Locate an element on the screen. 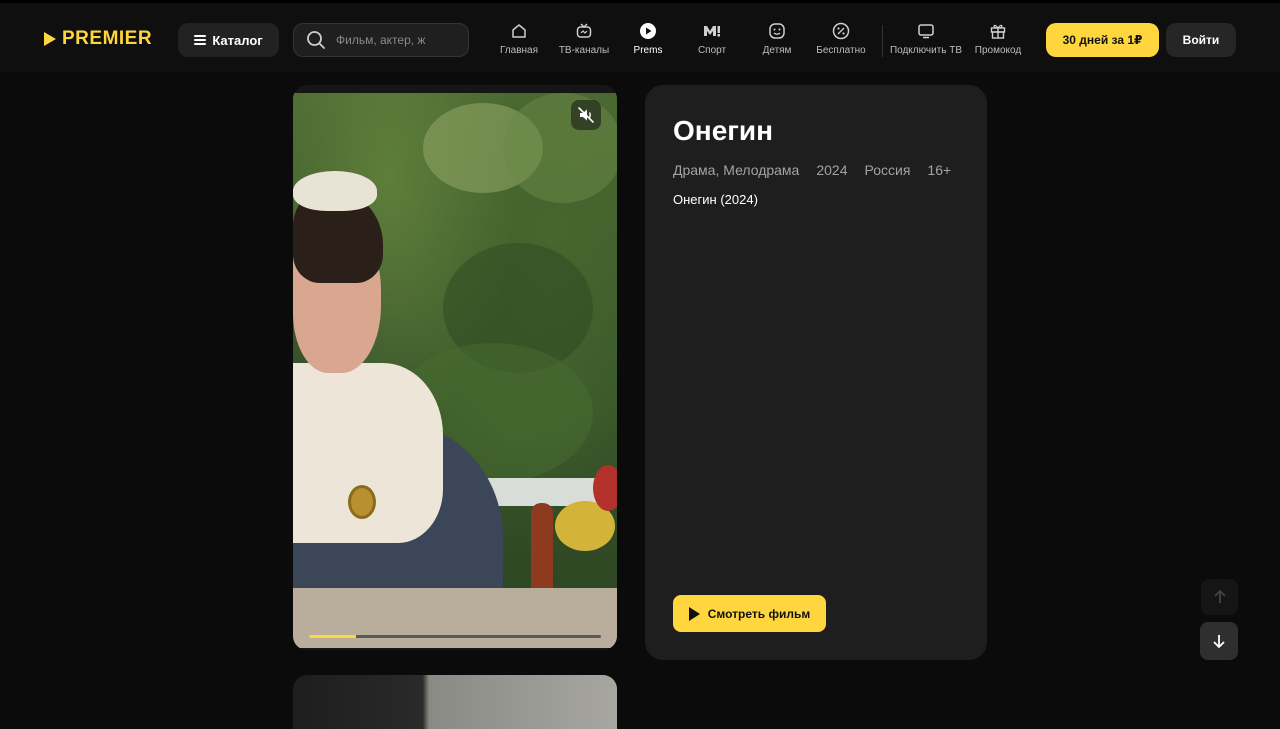 The width and height of the screenshot is (1280, 729). home-icon is located at coordinates (519, 31).